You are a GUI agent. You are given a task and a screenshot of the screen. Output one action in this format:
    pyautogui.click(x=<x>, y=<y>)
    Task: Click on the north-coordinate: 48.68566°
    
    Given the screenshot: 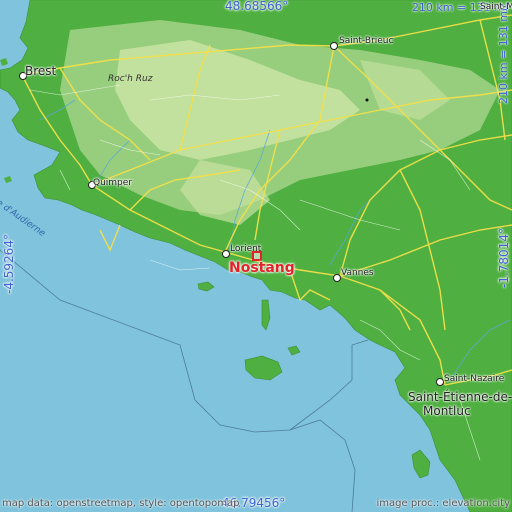 What is the action you would take?
    pyautogui.click(x=257, y=6)
    